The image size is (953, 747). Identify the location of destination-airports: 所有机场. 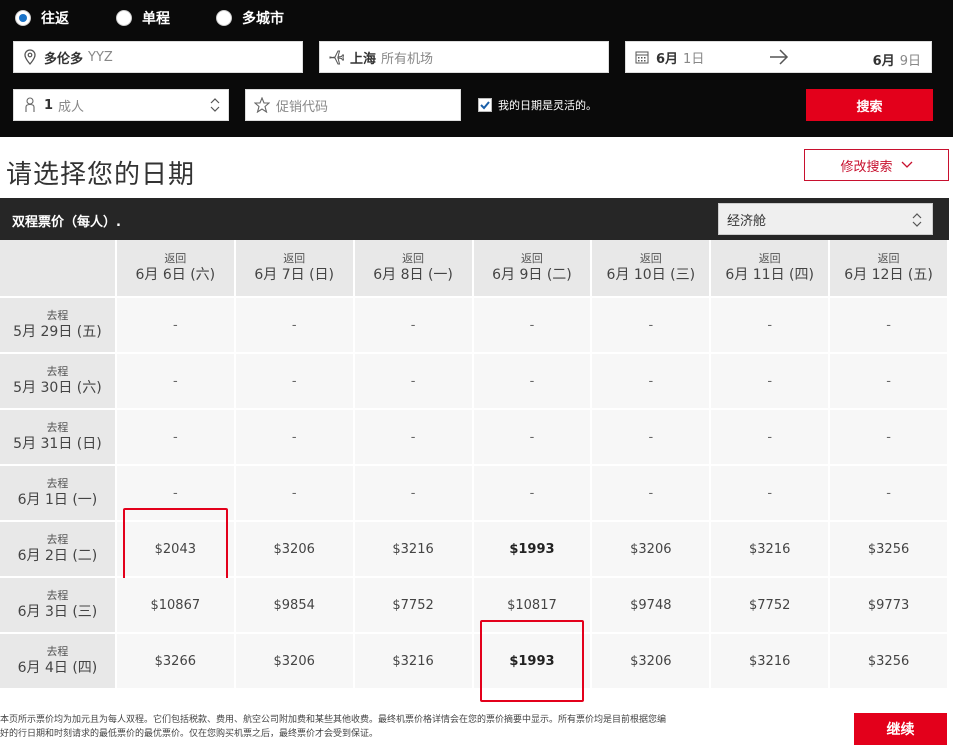
(407, 59).